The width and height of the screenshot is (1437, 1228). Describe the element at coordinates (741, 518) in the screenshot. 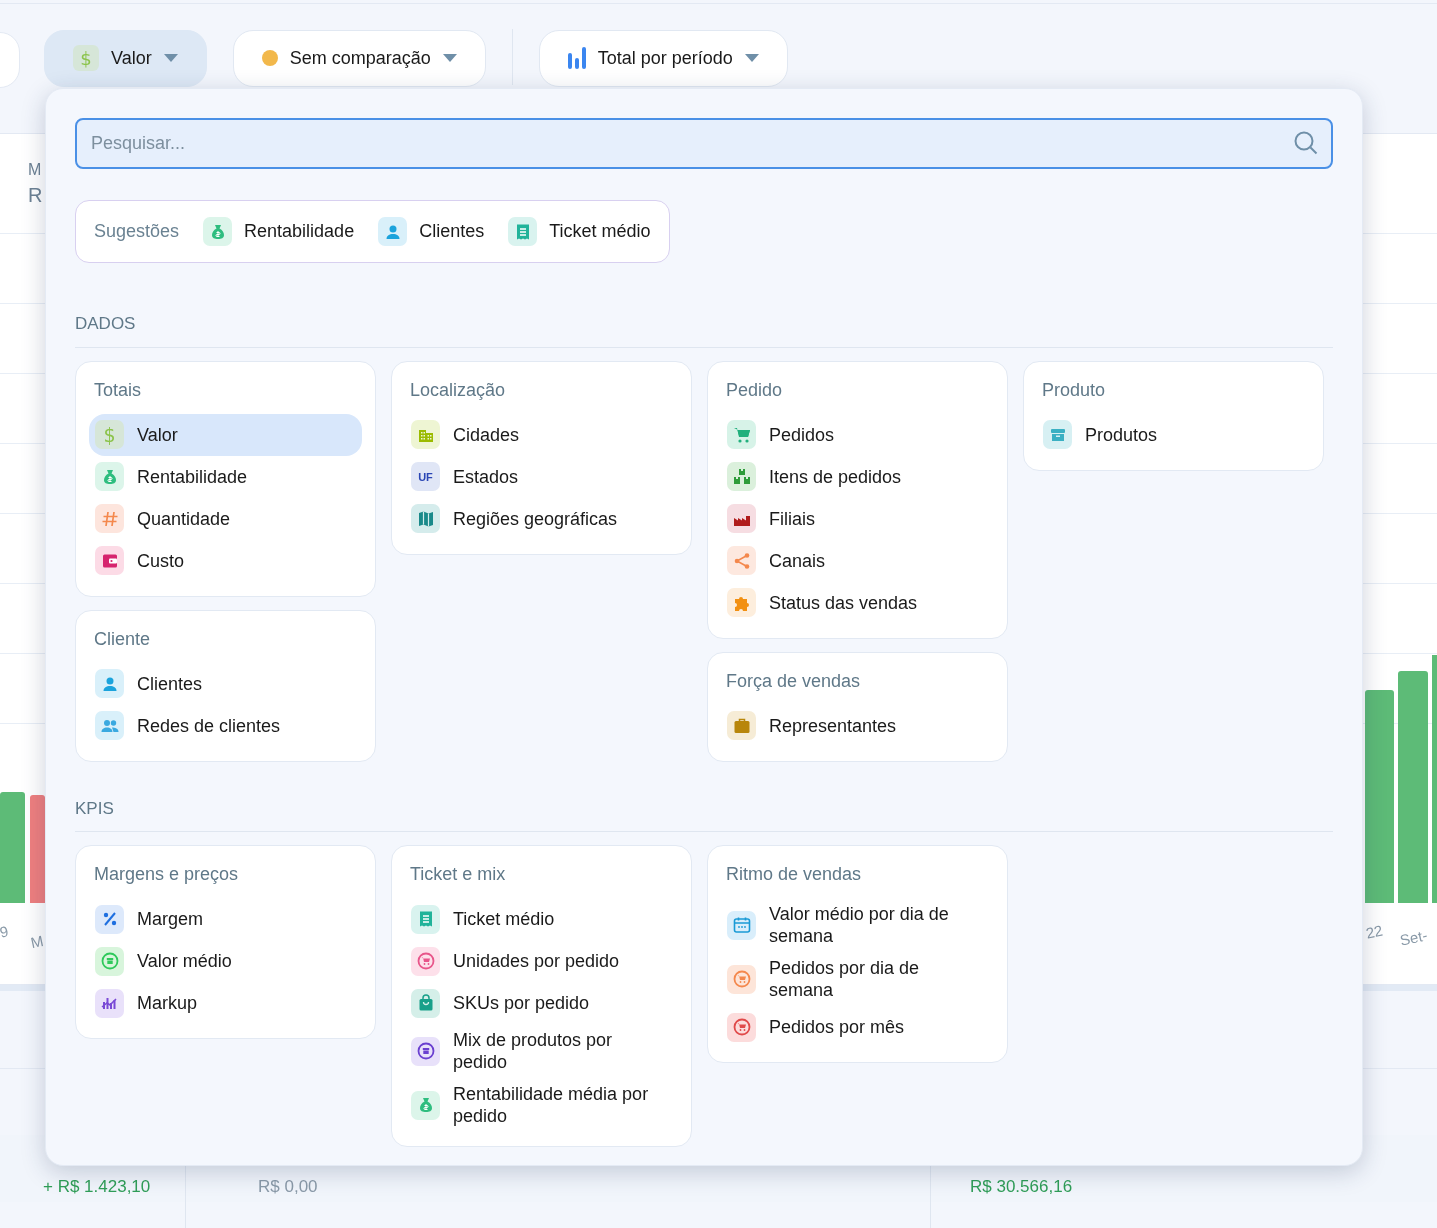

I see `factory-icon` at that location.